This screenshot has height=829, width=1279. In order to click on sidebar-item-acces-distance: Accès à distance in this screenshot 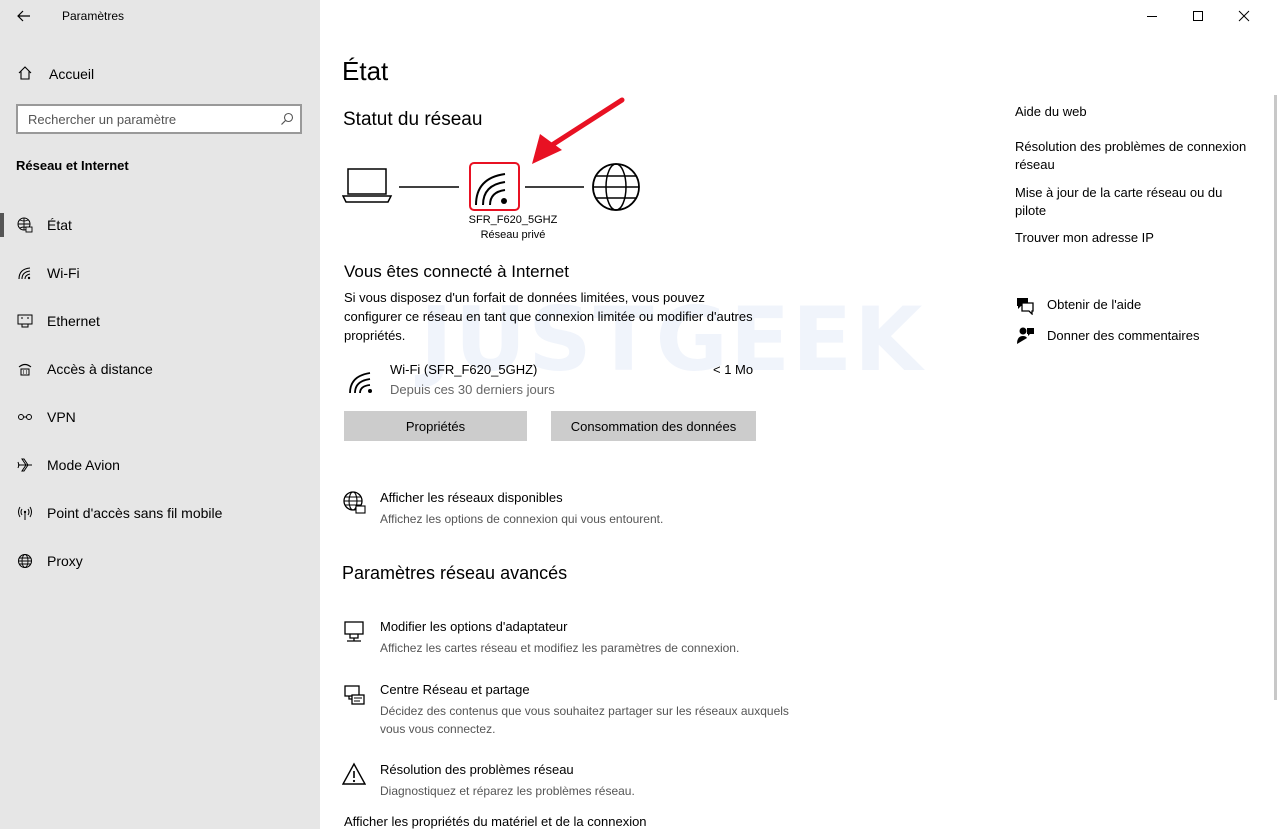, I will do `click(160, 369)`.